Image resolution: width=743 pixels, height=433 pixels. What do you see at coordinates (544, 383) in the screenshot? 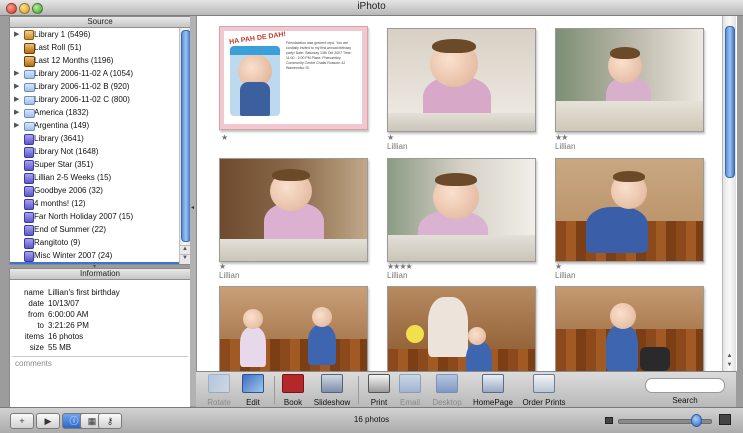
I see `order-prints-icon` at bounding box center [544, 383].